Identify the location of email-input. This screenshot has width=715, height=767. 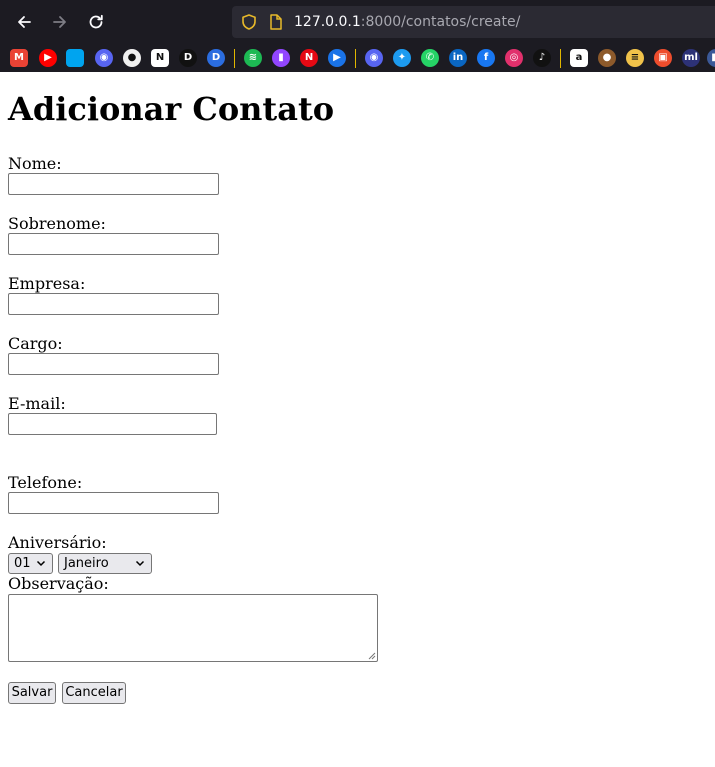
(112, 424).